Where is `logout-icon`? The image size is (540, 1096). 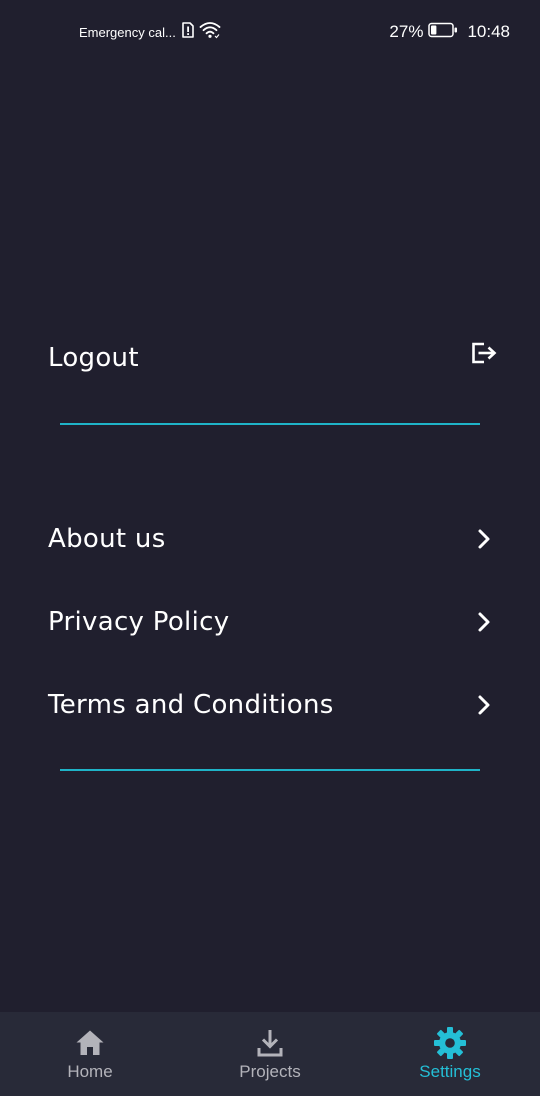 logout-icon is located at coordinates (484, 353).